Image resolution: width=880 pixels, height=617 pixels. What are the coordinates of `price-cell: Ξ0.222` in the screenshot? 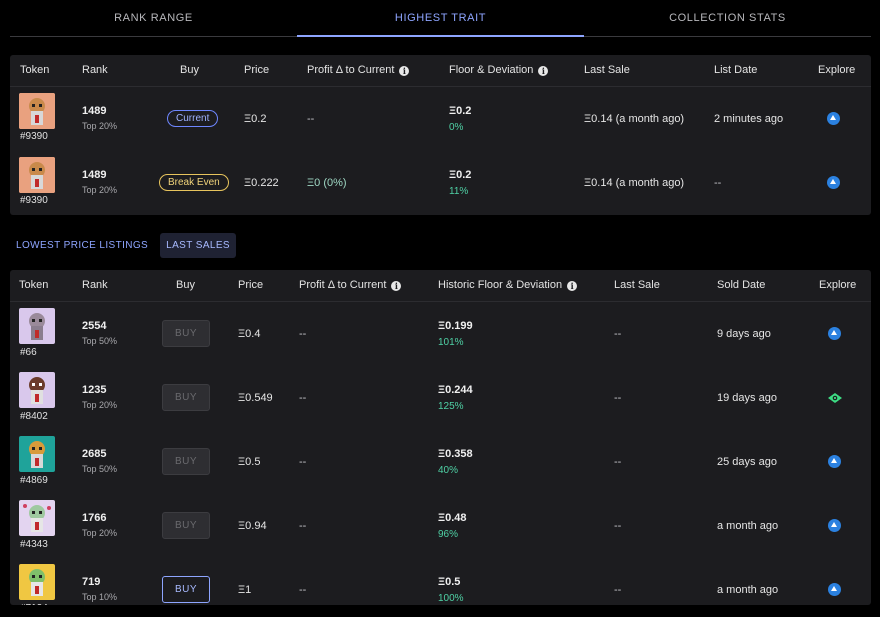 It's located at (261, 183).